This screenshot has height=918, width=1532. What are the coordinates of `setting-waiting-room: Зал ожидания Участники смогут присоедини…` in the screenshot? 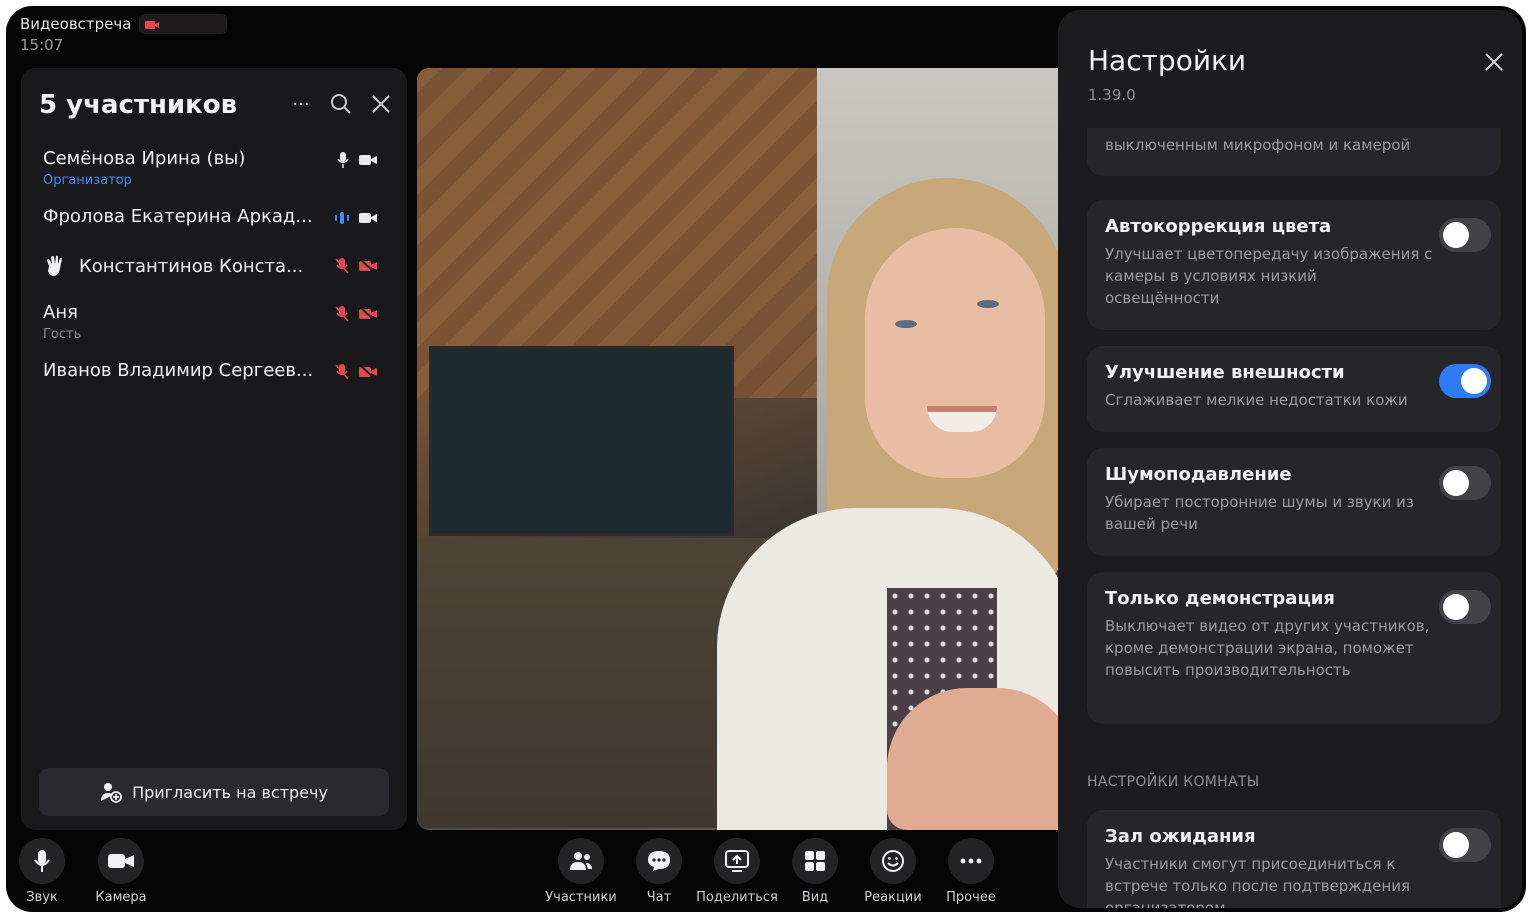 It's located at (1294, 859).